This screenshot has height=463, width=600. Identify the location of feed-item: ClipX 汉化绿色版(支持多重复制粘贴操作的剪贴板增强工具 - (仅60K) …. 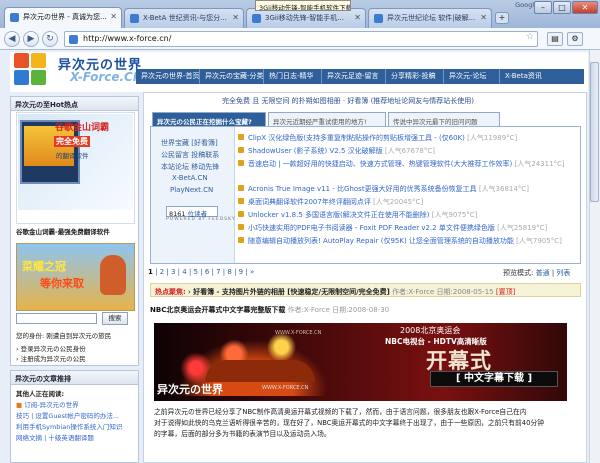
(408, 138).